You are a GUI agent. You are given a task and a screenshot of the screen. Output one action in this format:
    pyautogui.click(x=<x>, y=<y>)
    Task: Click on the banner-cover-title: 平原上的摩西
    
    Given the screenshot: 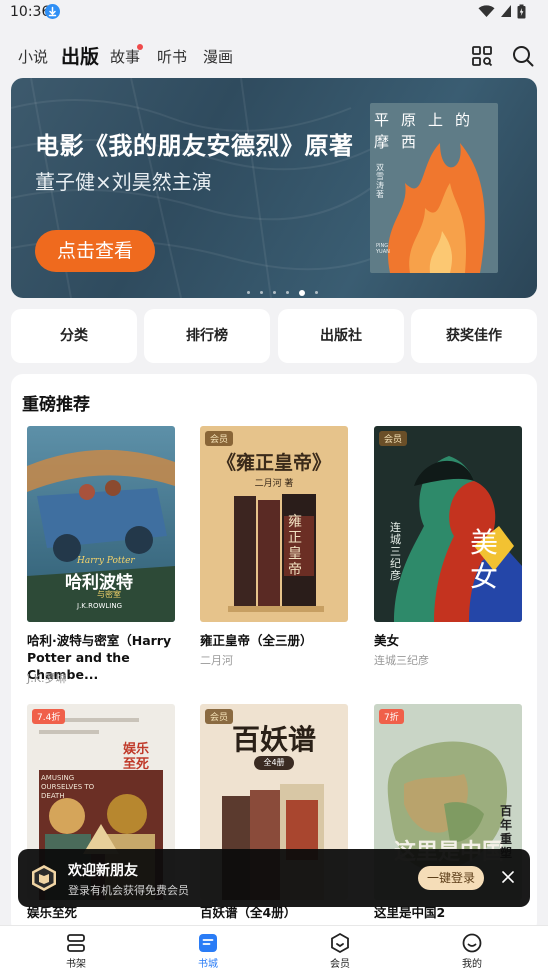 What is the action you would take?
    pyautogui.click(x=428, y=131)
    